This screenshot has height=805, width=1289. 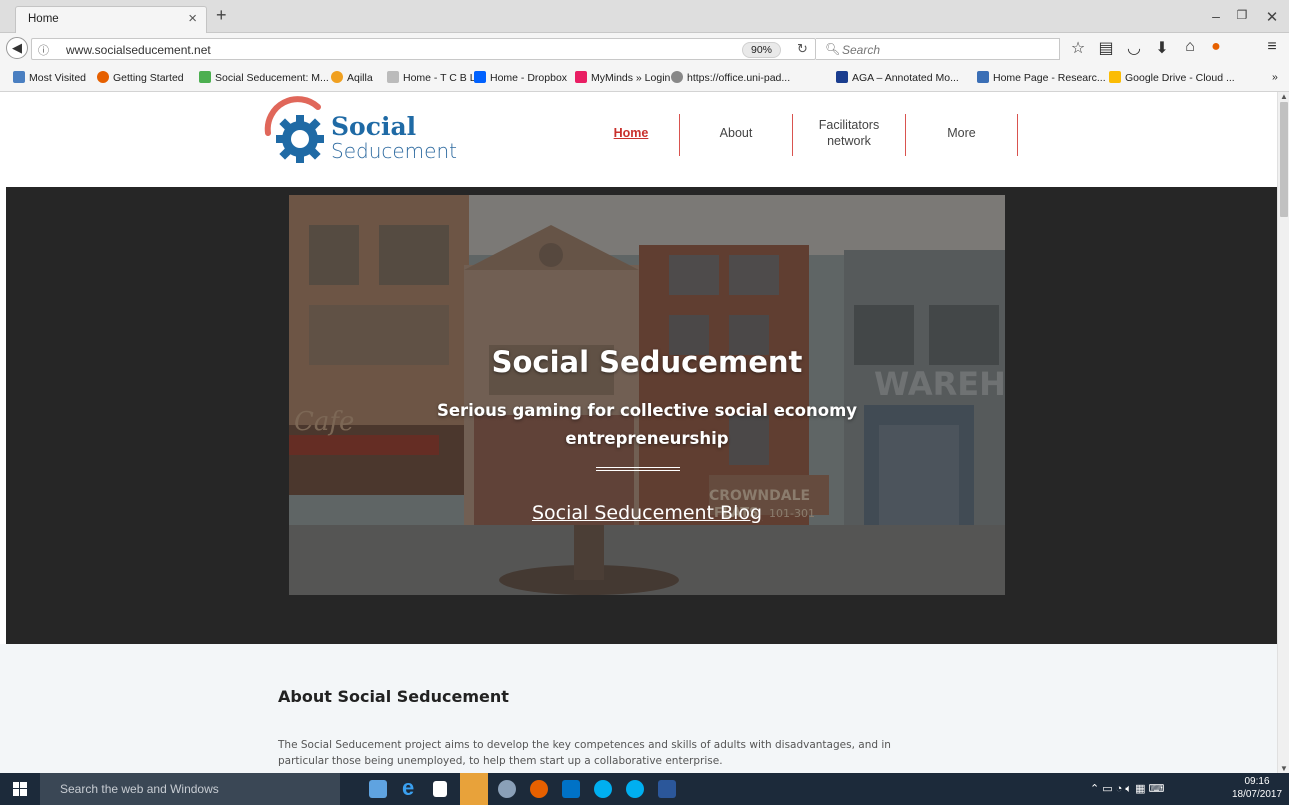 What do you see at coordinates (942, 49) in the screenshot?
I see `search-input` at bounding box center [942, 49].